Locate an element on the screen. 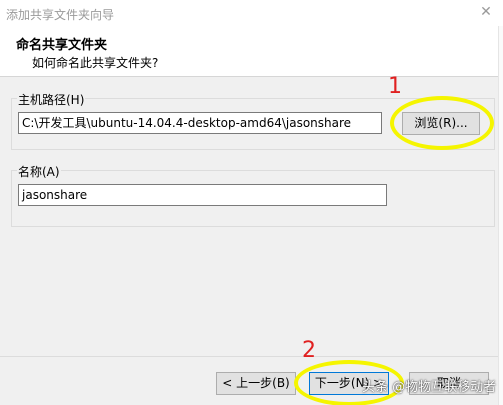 The width and height of the screenshot is (503, 405). window-edge is located at coordinates (500, 215).